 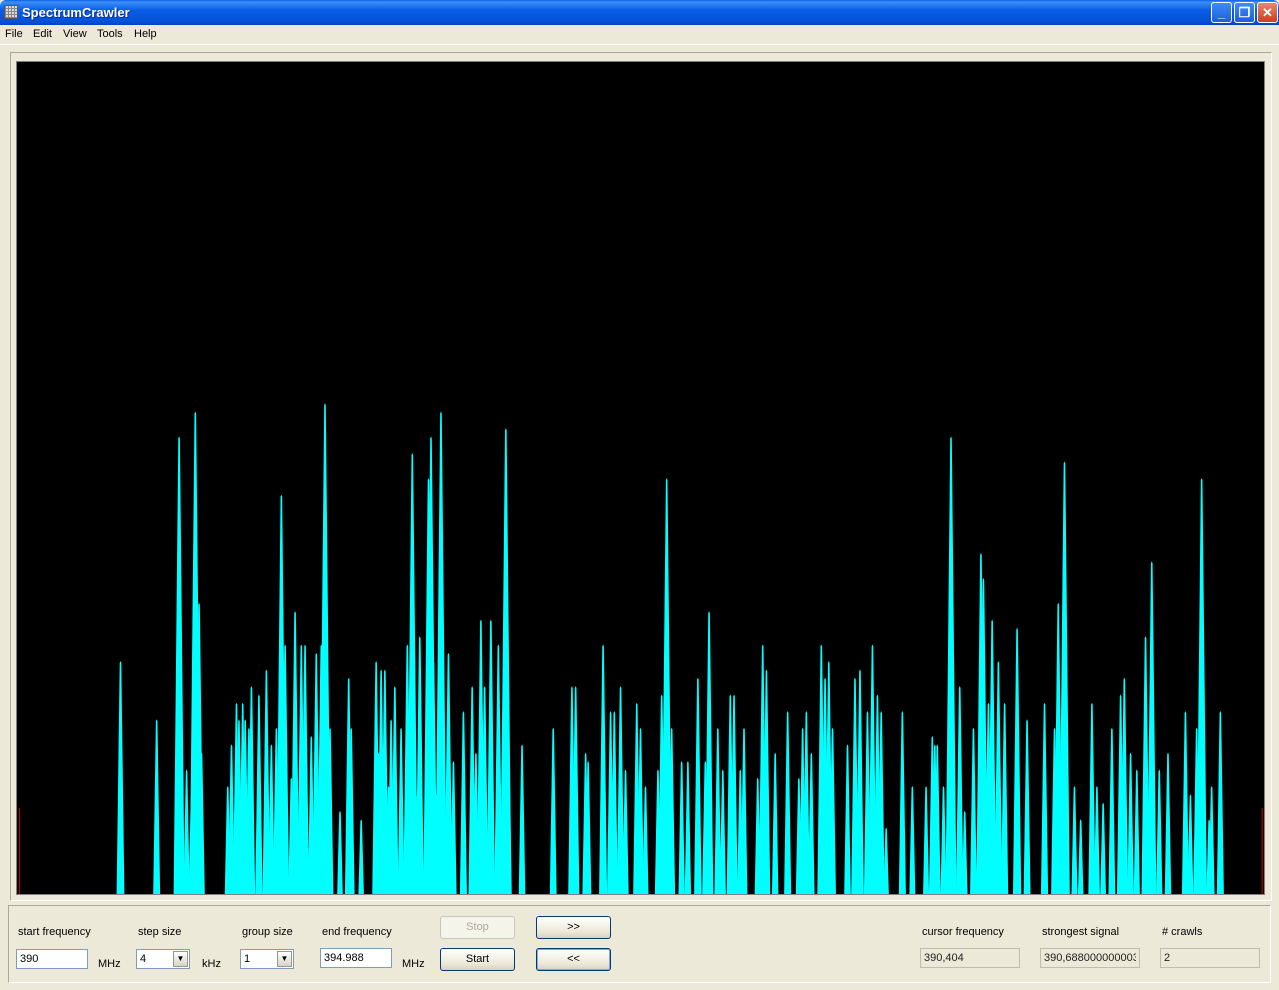 What do you see at coordinates (109, 964) in the screenshot?
I see `start-frequency-unit: MHz` at bounding box center [109, 964].